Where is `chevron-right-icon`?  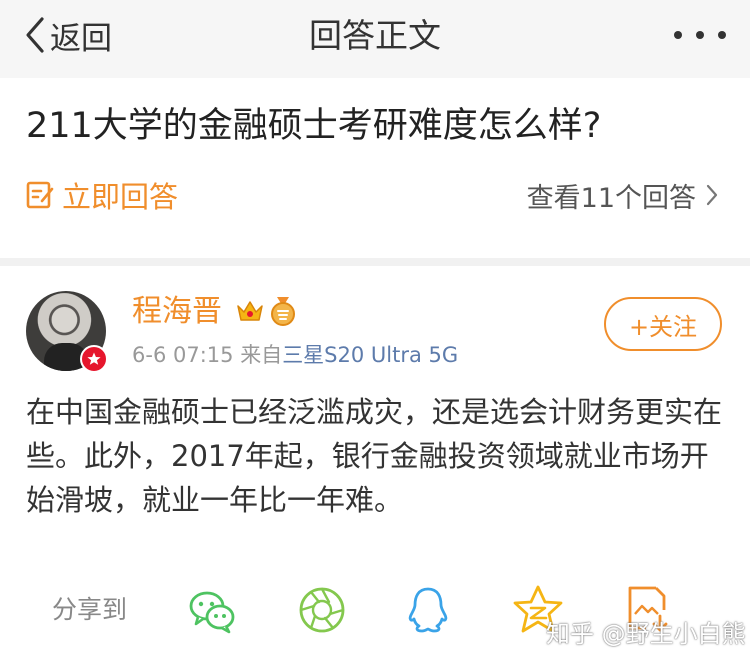
chevron-right-icon is located at coordinates (712, 195).